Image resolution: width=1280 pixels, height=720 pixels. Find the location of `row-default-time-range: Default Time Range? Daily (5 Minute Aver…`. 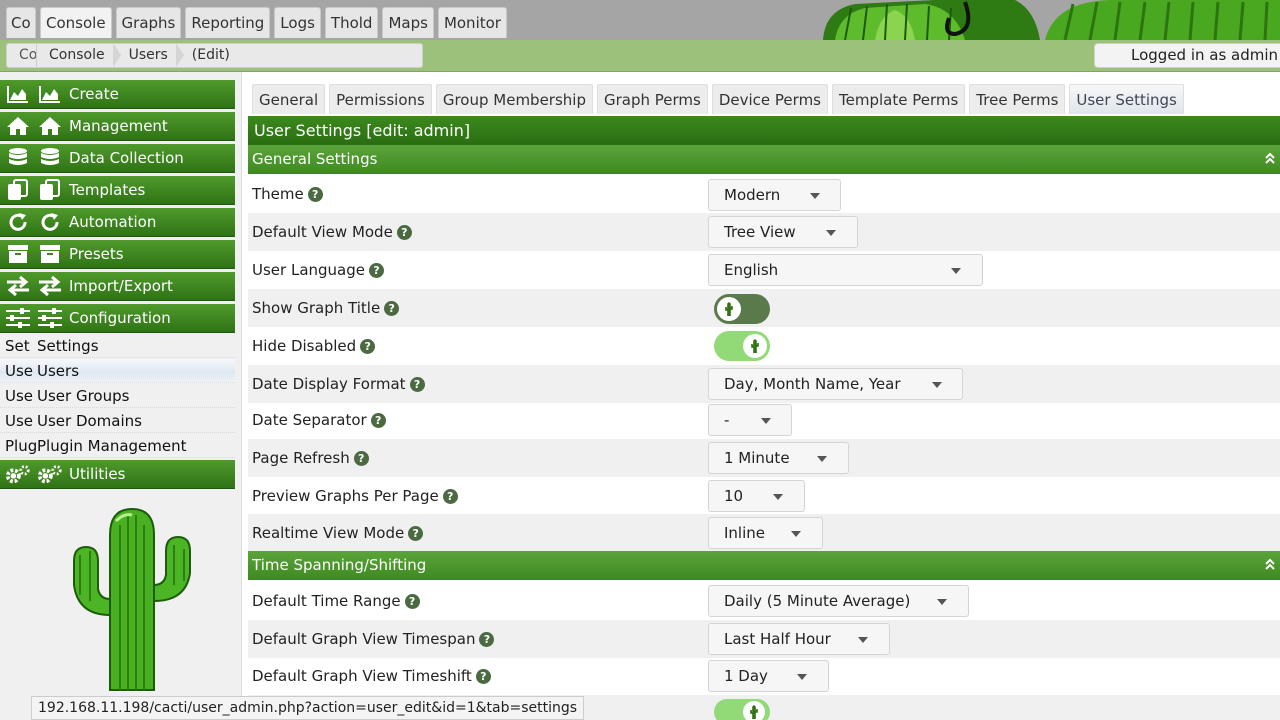

row-default-time-range: Default Time Range? Daily (5 Minute Aver… is located at coordinates (764, 601).